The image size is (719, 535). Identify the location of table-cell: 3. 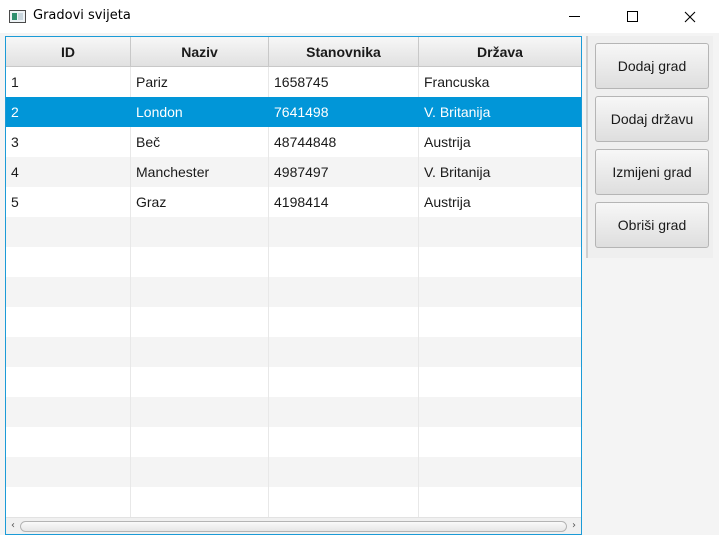
(68, 142).